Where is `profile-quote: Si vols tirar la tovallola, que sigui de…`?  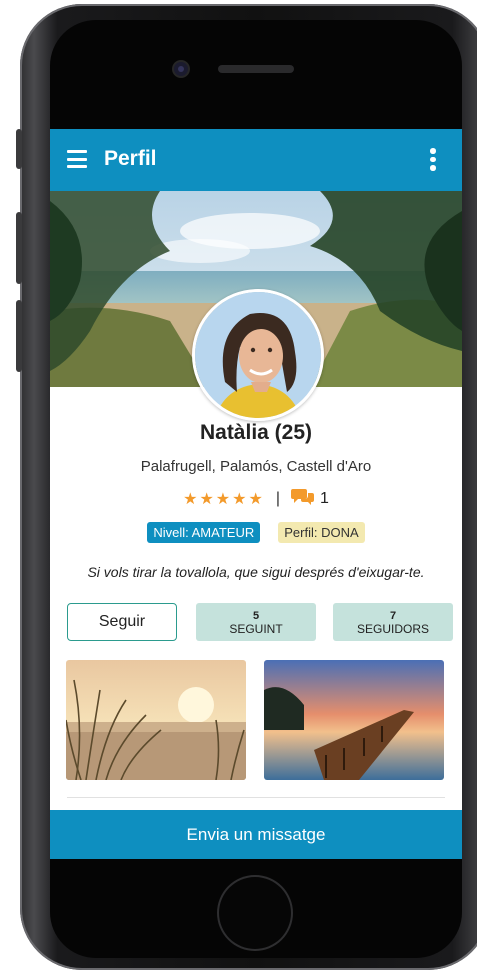
profile-quote: Si vols tirar la tovallola, que sigui de… is located at coordinates (256, 572).